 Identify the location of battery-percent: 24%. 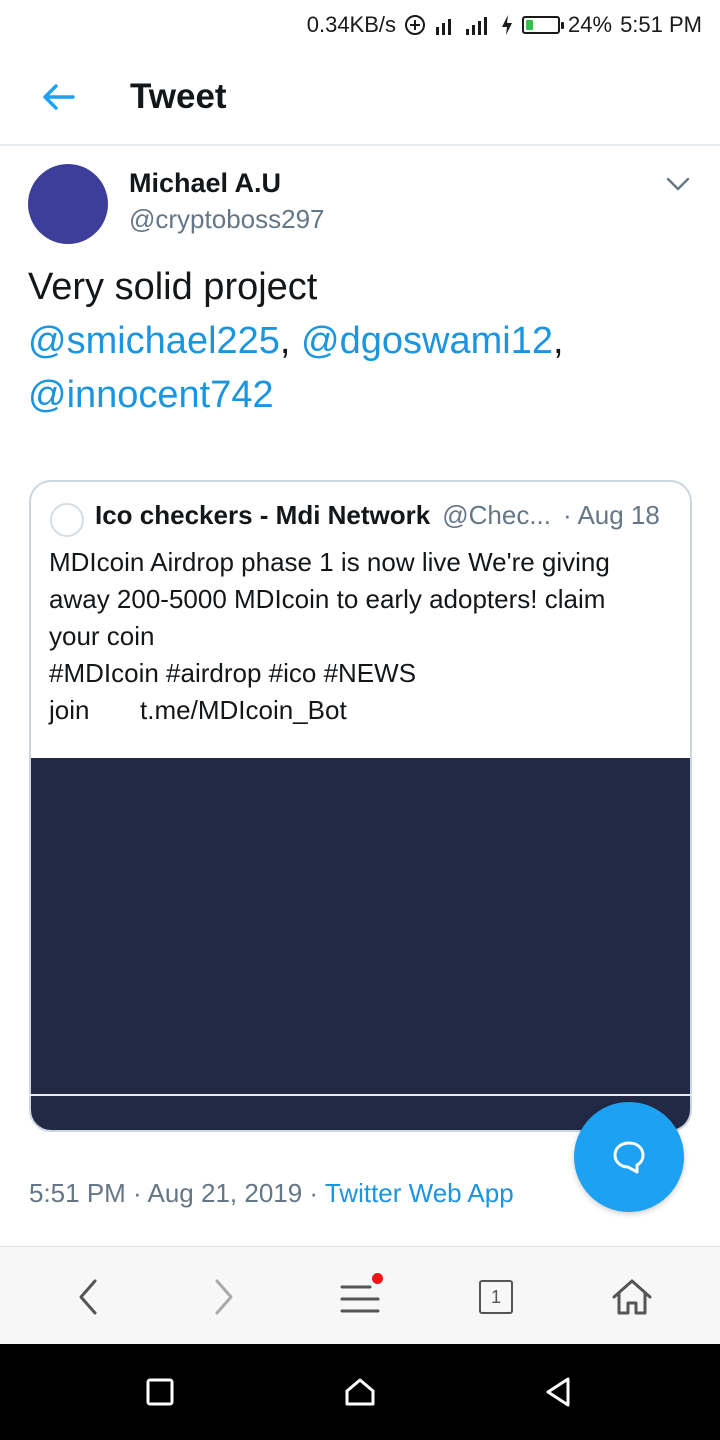
(590, 24).